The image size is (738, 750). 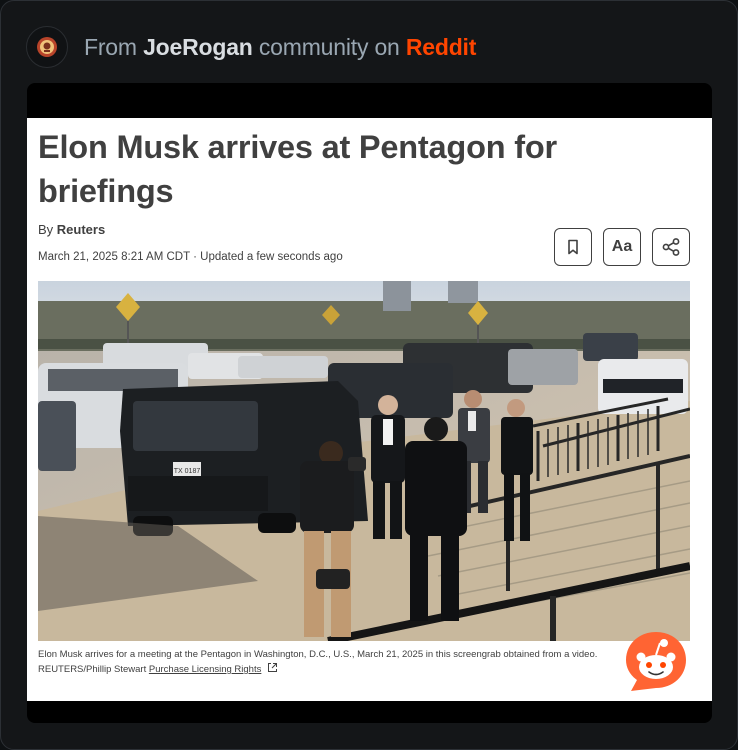 I want to click on community-attribution: From JoeRogan community on Reddit, so click(x=280, y=47).